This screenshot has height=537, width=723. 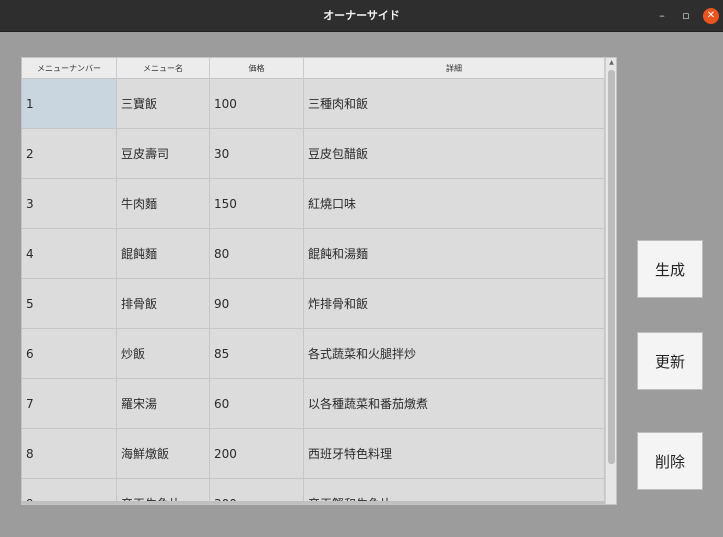 What do you see at coordinates (454, 354) in the screenshot?
I see `cell-details: 各式蔬菜和火腿拌炒` at bounding box center [454, 354].